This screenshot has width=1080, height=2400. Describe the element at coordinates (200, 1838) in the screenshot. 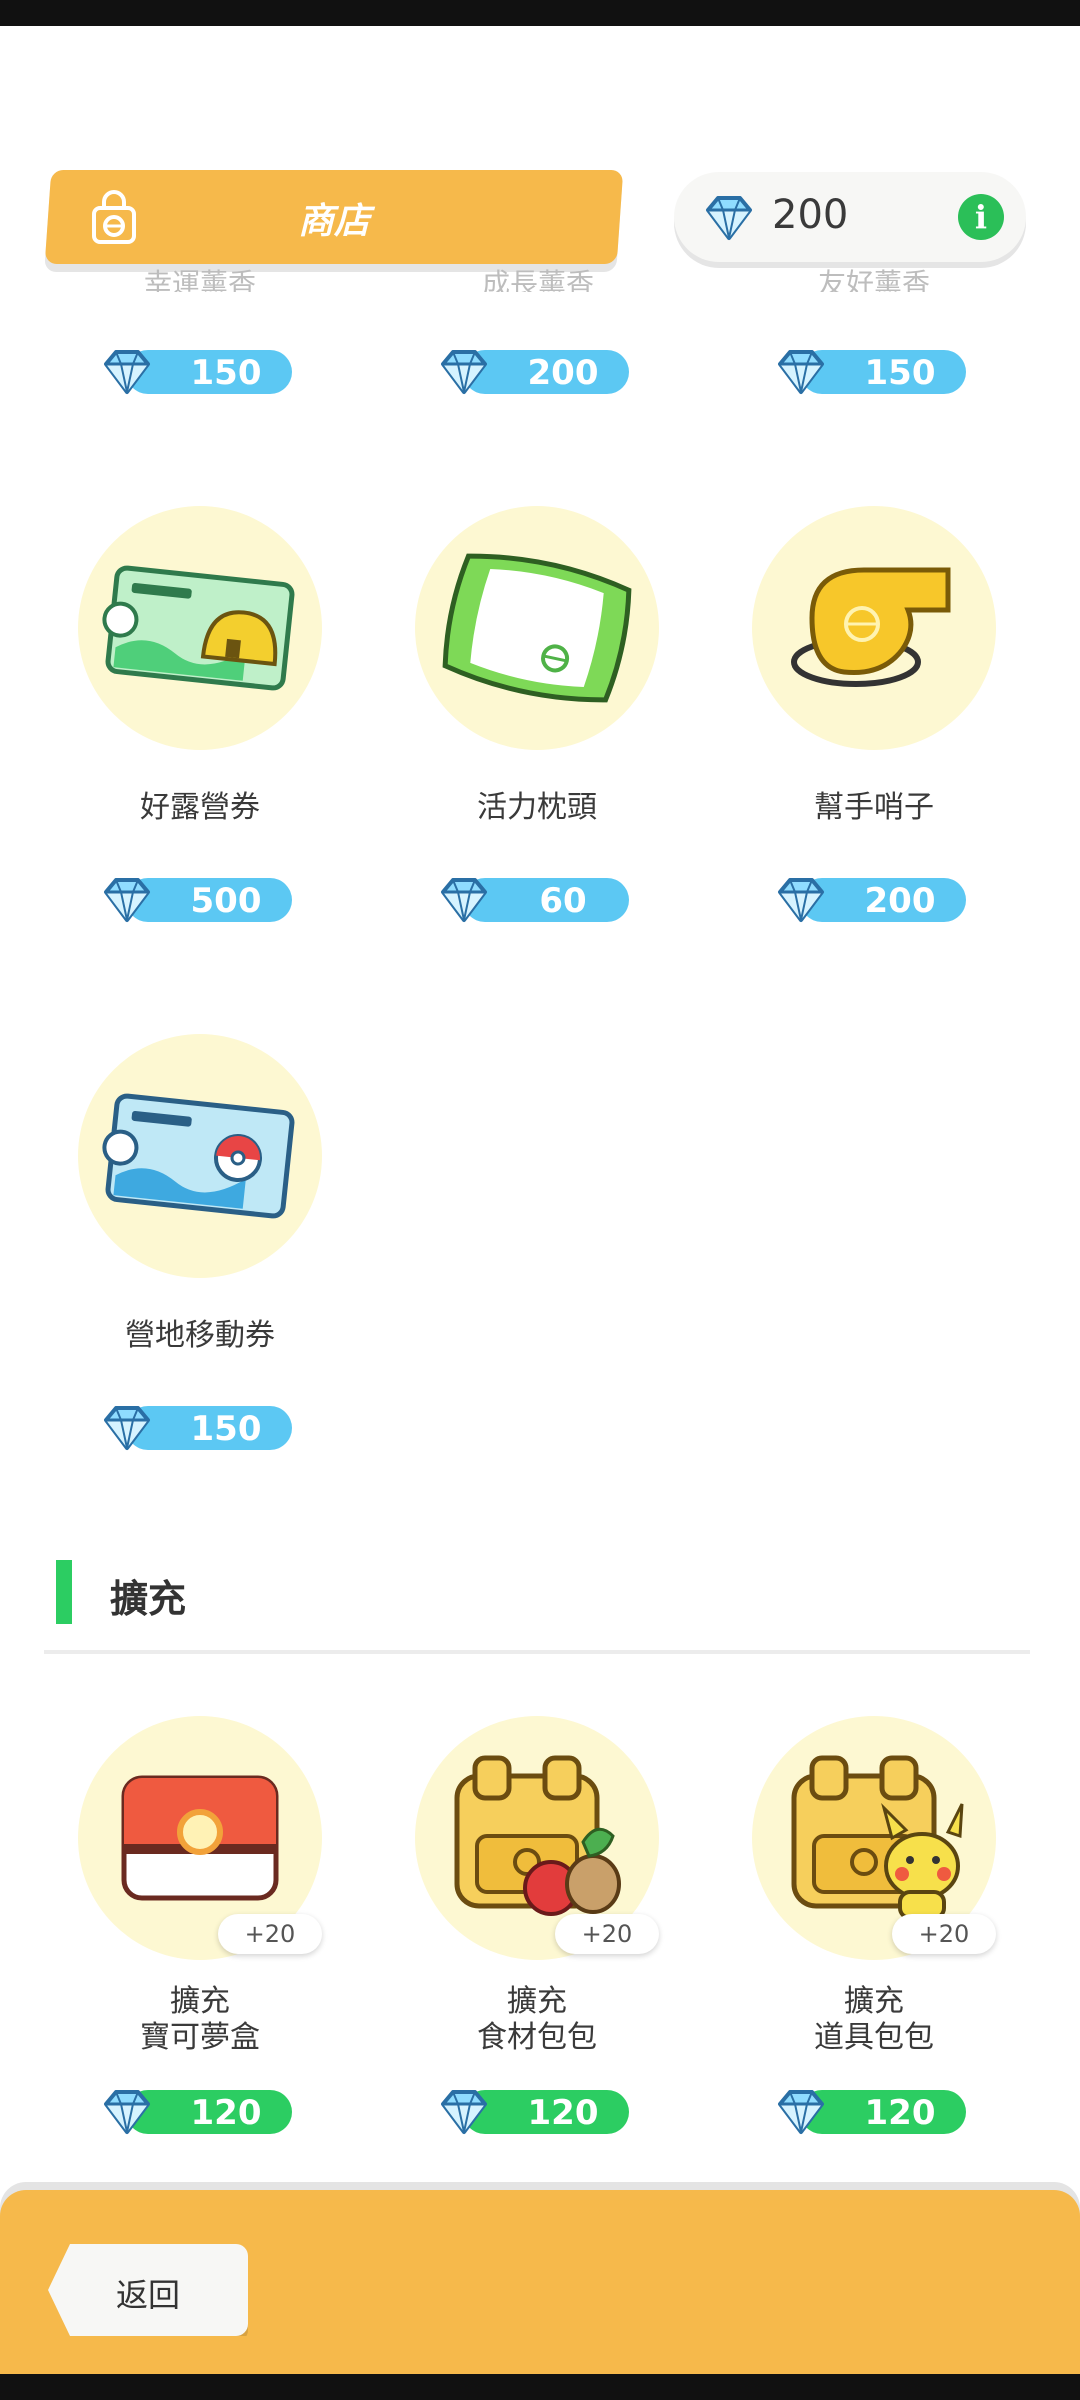

I see `item-card-expand-box: +20` at that location.